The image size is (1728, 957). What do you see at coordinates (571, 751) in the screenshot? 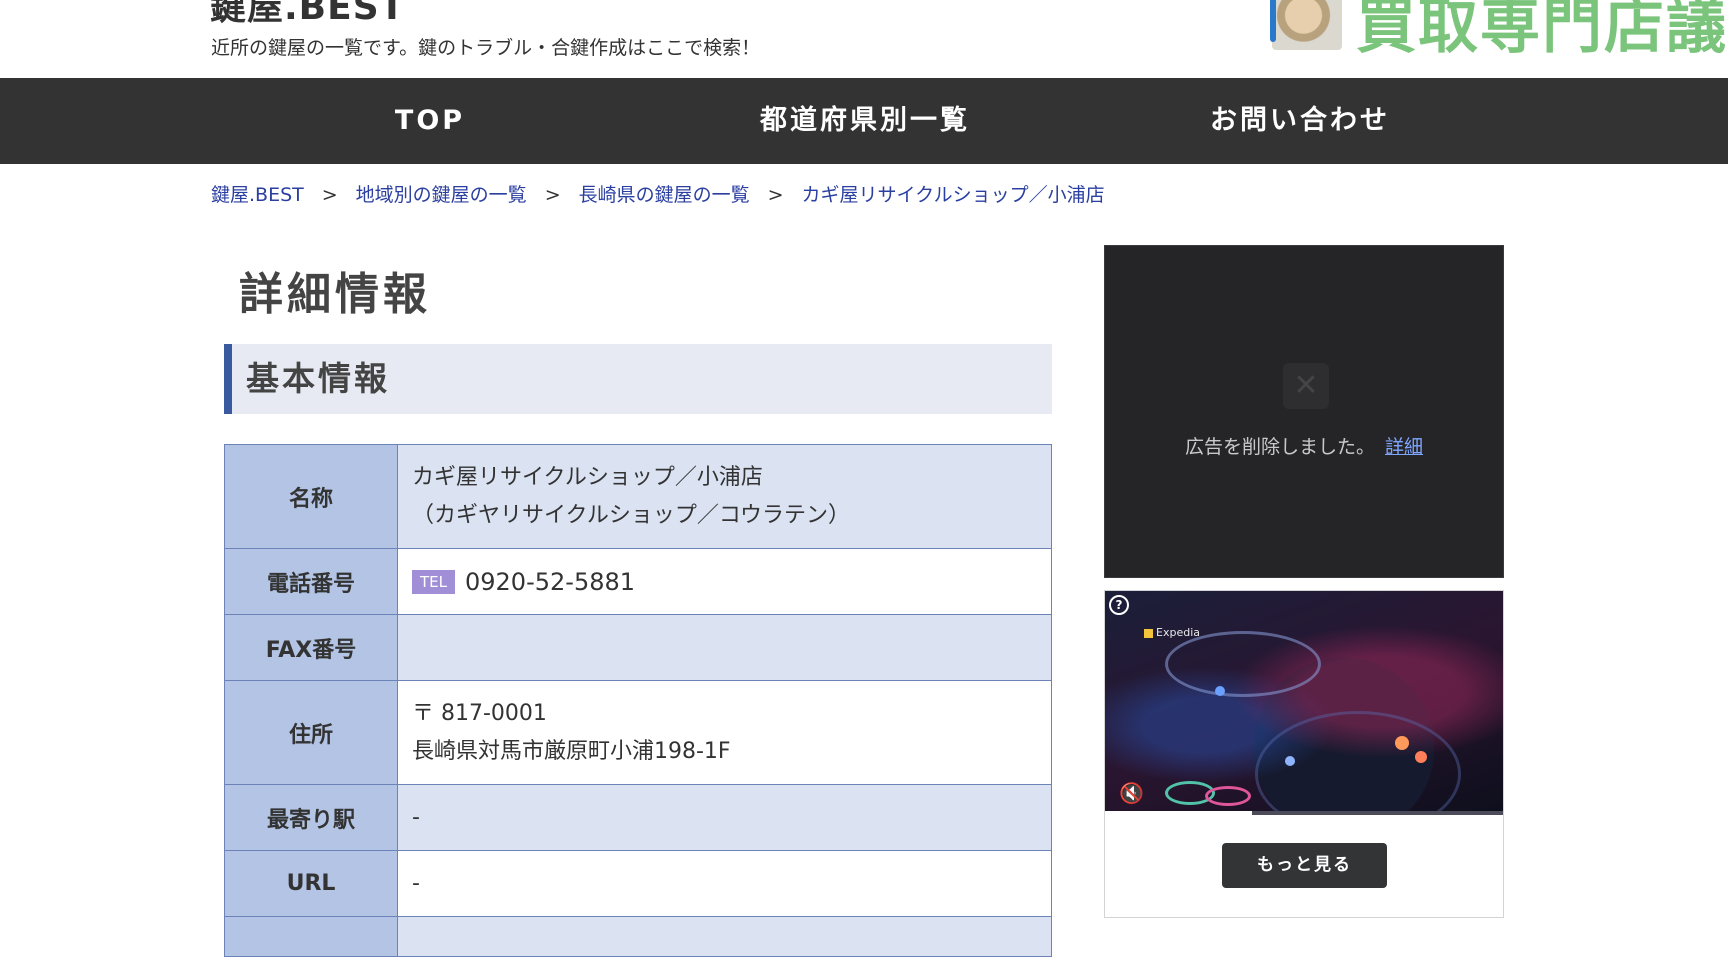
I see `address-text: 長崎県対馬市厳原町小浦198-1F` at bounding box center [571, 751].